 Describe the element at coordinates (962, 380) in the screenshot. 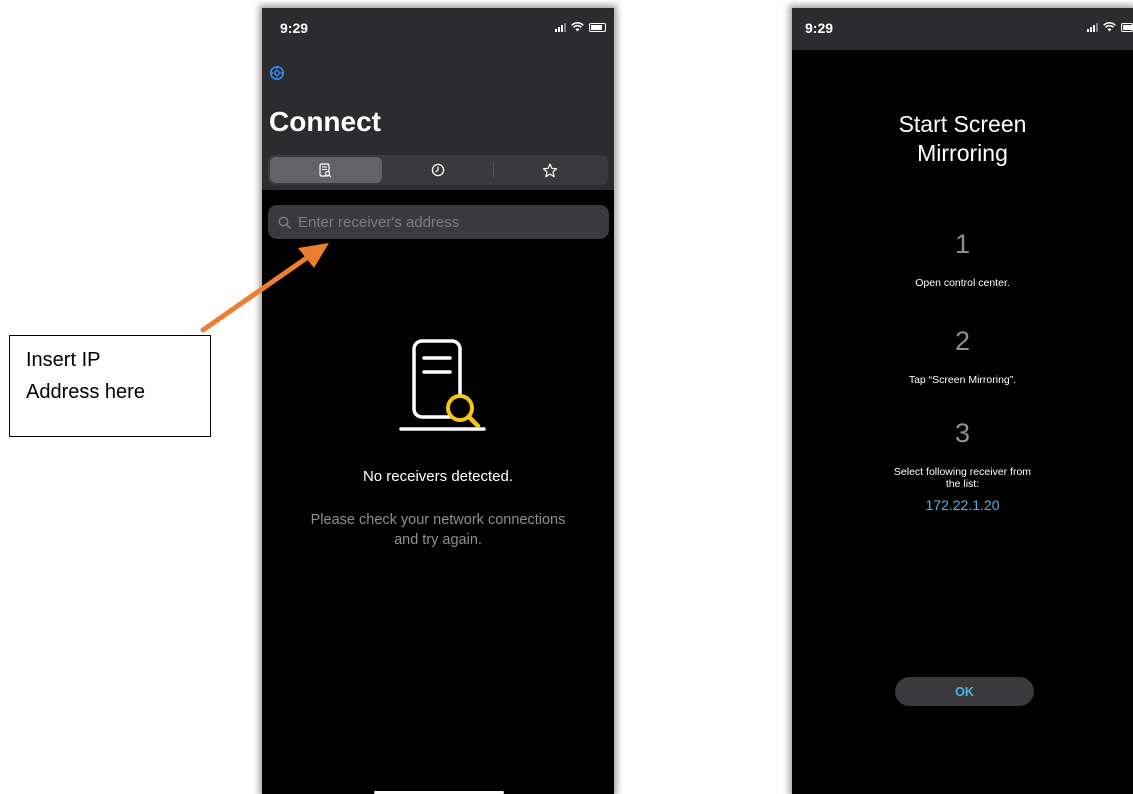

I see `step-2-text: Tap “Screen Mirroring”.` at that location.